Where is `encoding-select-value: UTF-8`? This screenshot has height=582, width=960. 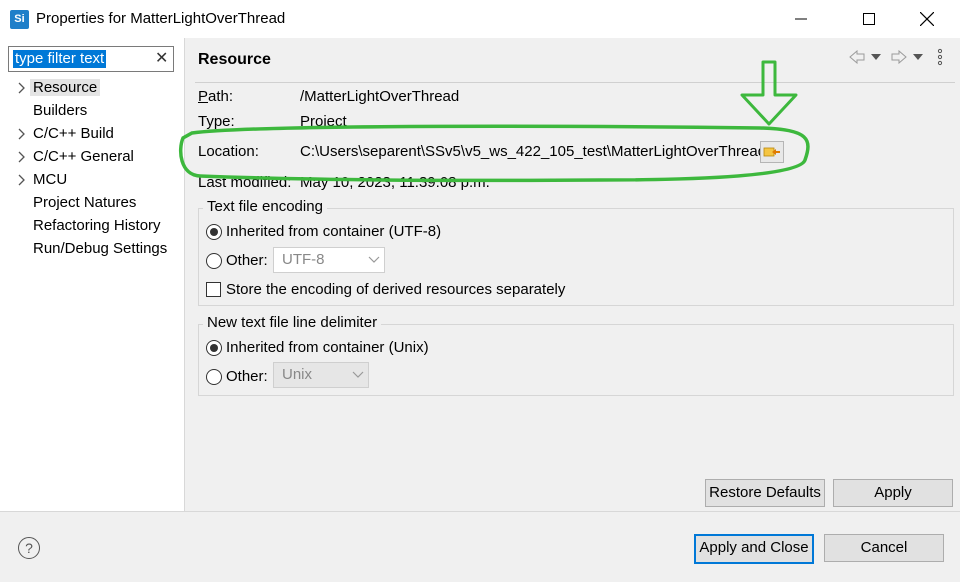
encoding-select-value: UTF-8 is located at coordinates (303, 259).